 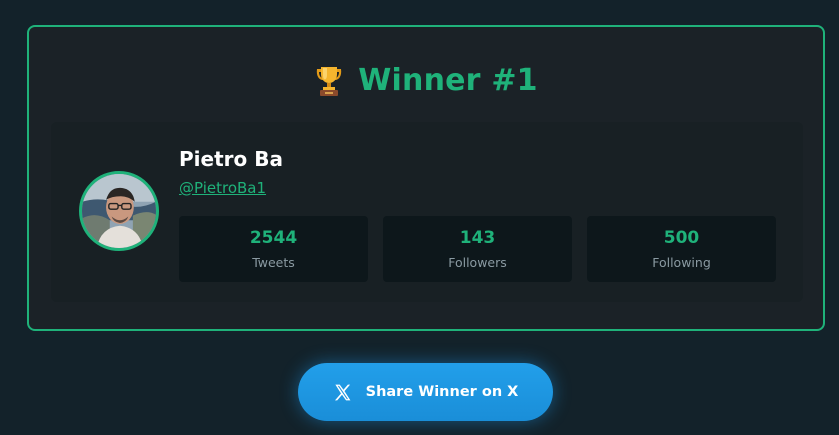 I want to click on stat-value: 2544, so click(x=273, y=238).